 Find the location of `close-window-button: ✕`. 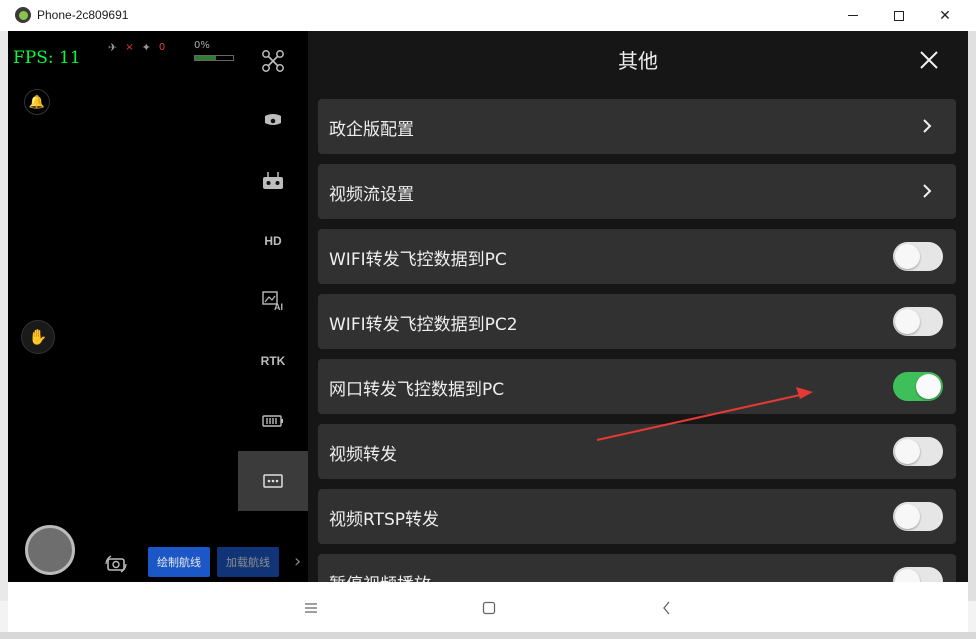

close-window-button: ✕ is located at coordinates (945, 15).